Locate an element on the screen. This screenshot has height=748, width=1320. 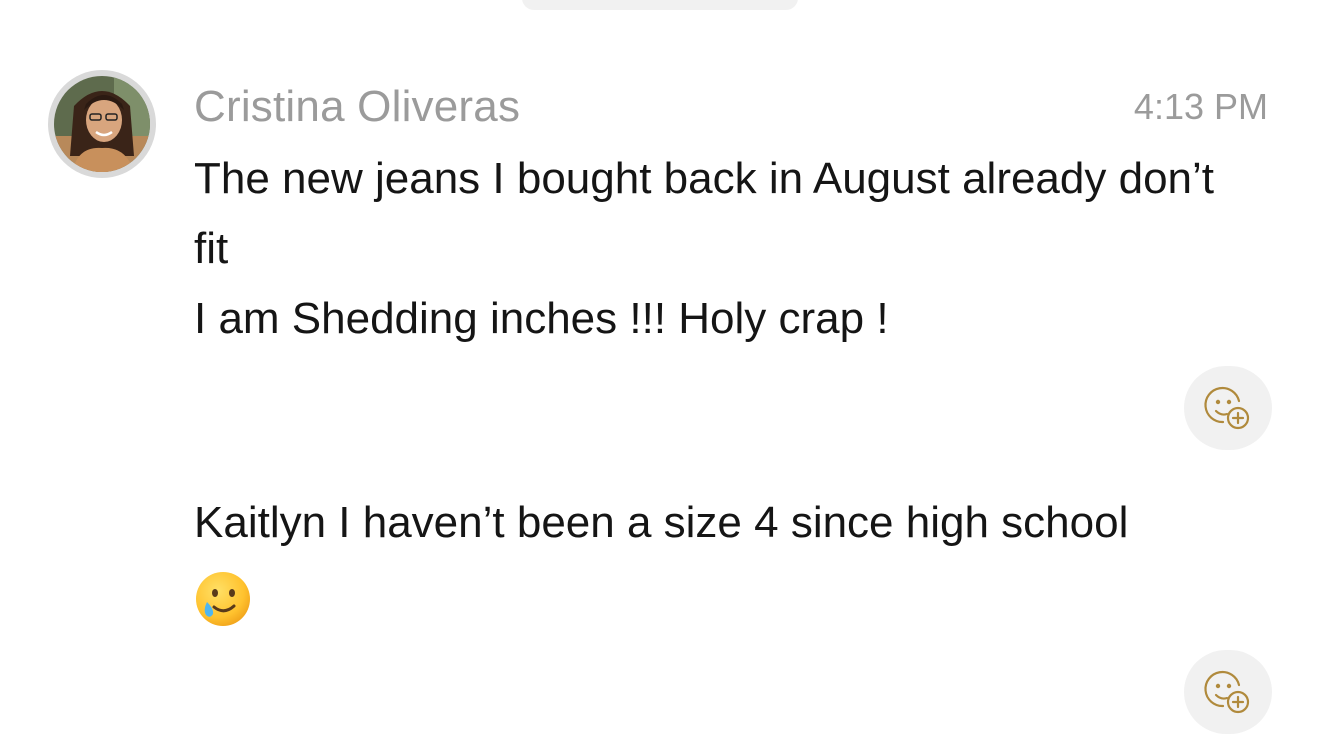
avatar is located at coordinates (102, 124).